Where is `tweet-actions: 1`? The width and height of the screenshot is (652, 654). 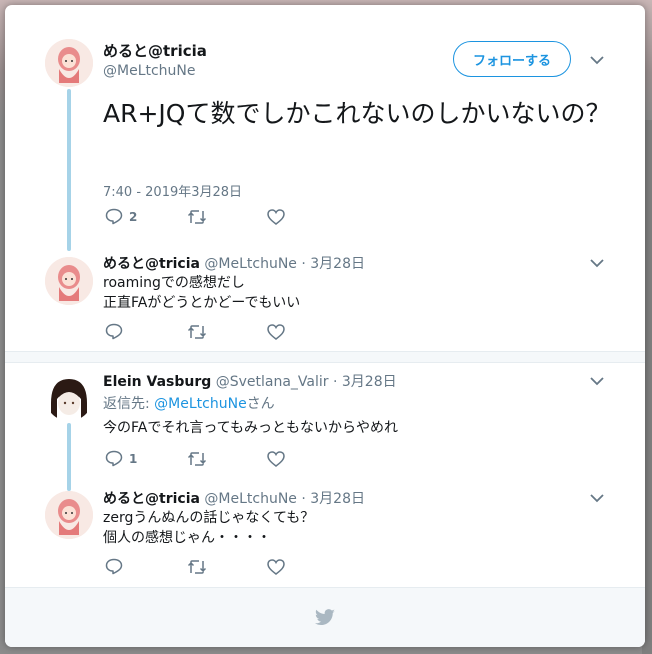
tweet-actions: 1 is located at coordinates (195, 458).